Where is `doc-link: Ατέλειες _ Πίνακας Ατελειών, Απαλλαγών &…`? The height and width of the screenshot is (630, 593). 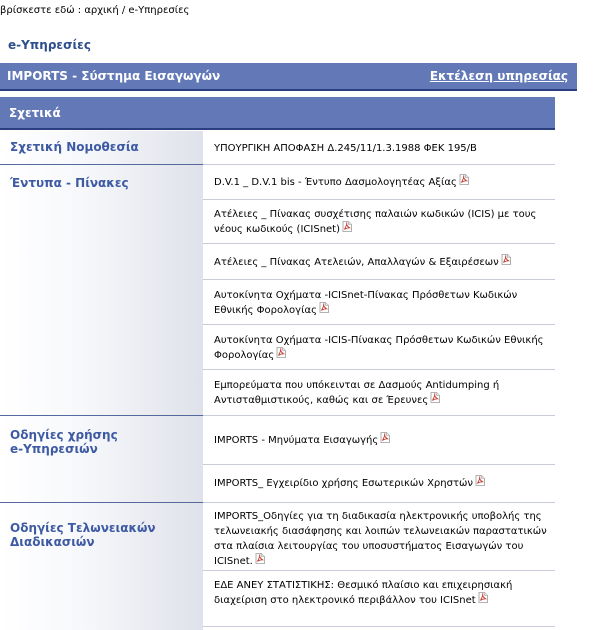 doc-link: Ατέλειες _ Πίνακας Ατελειών, Απαλλαγών &… is located at coordinates (356, 262).